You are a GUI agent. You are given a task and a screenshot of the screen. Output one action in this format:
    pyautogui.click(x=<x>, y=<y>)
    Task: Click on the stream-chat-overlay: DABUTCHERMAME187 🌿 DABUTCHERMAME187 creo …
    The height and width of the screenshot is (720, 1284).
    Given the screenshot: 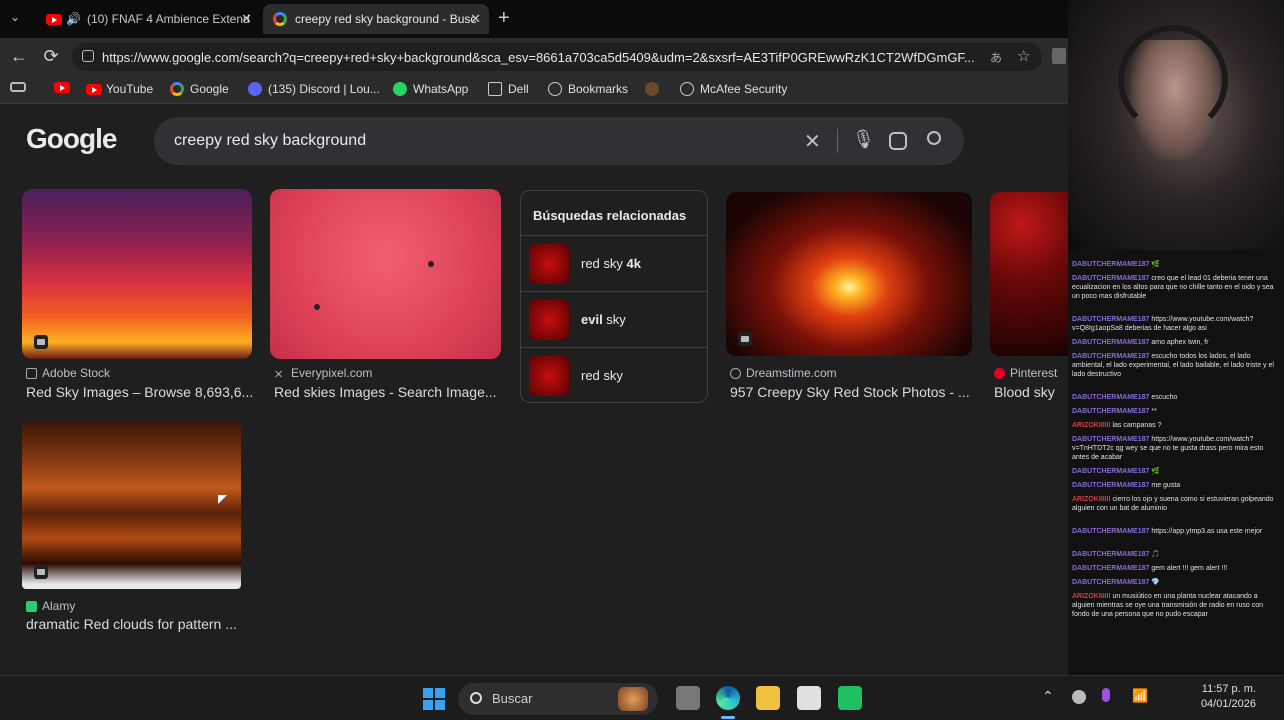 What is the action you would take?
    pyautogui.click(x=1176, y=462)
    